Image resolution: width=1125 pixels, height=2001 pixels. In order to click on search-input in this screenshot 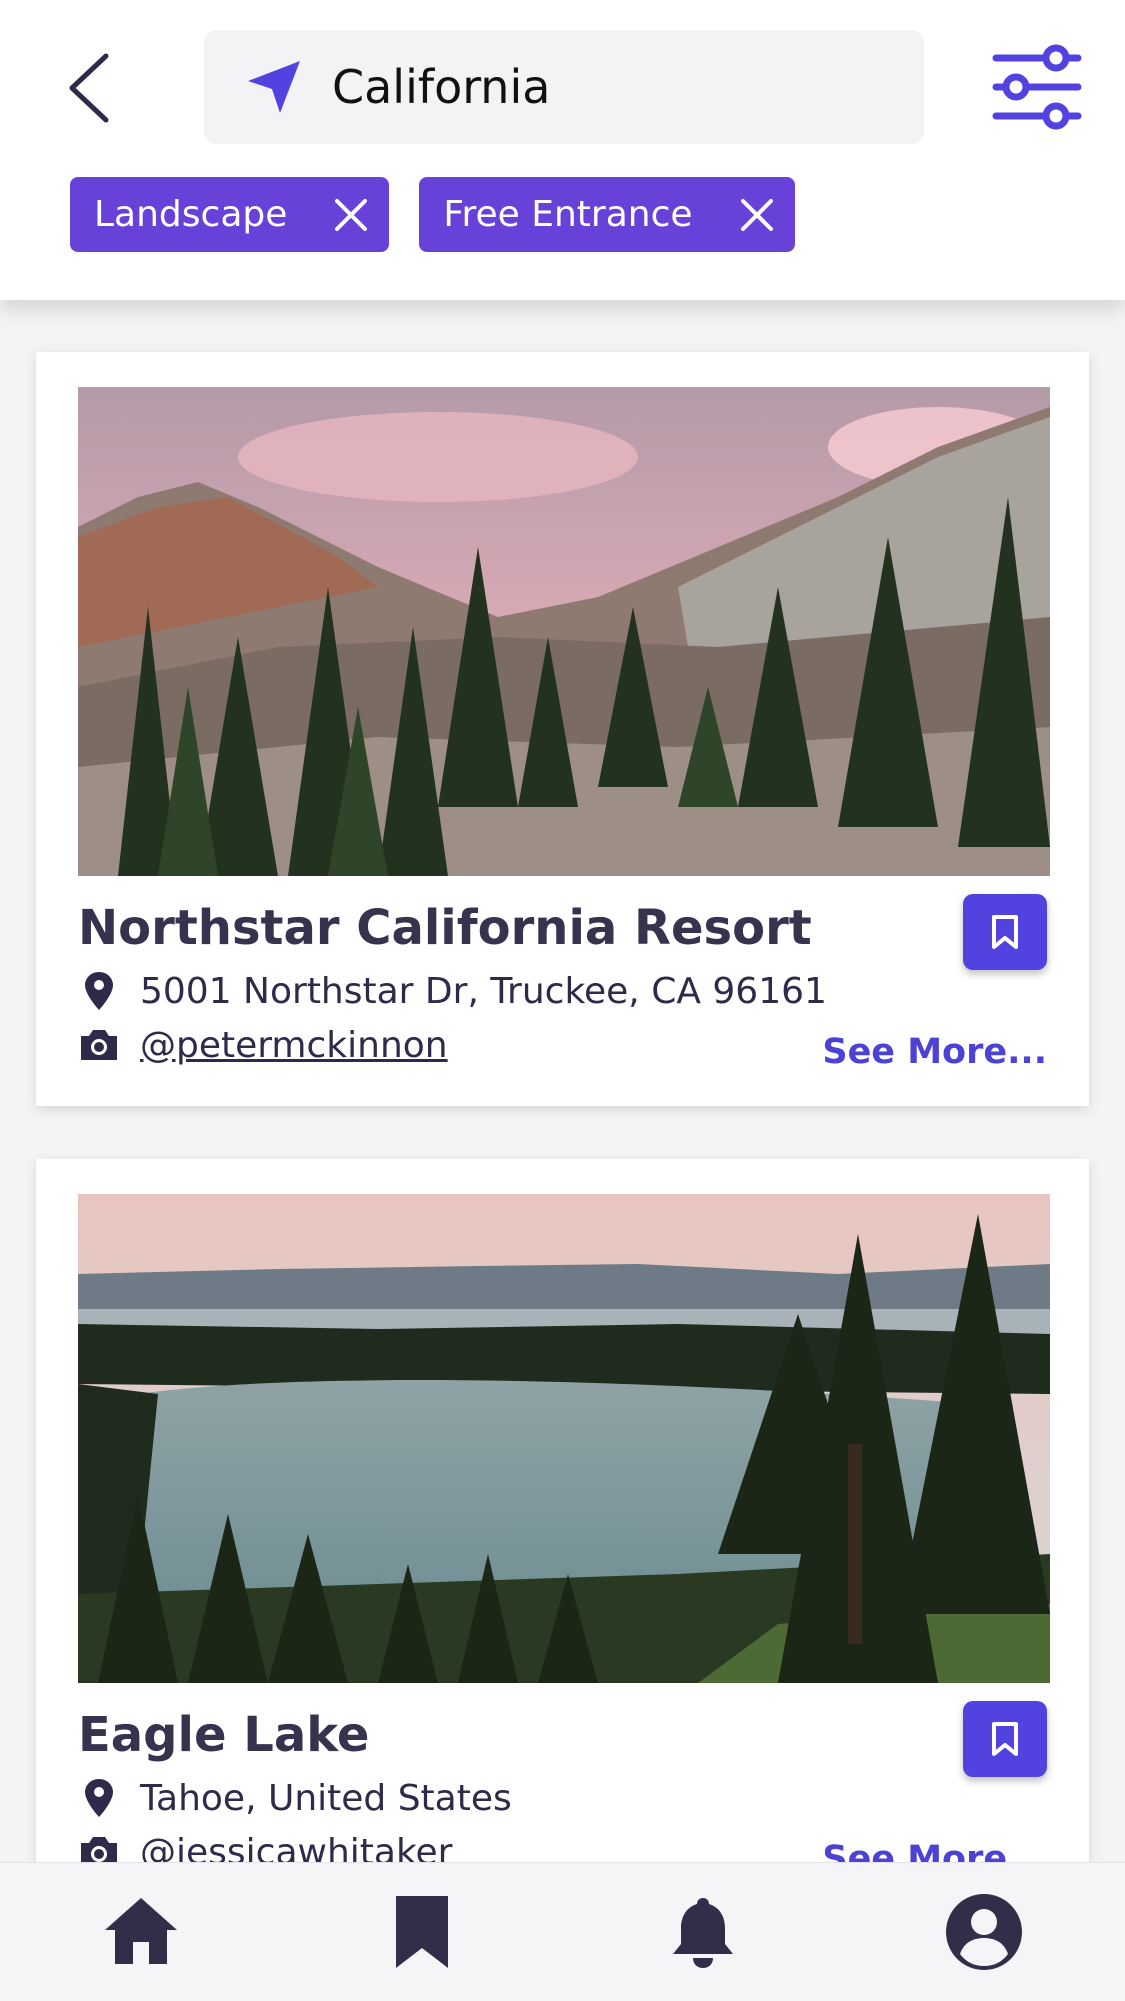, I will do `click(612, 87)`.